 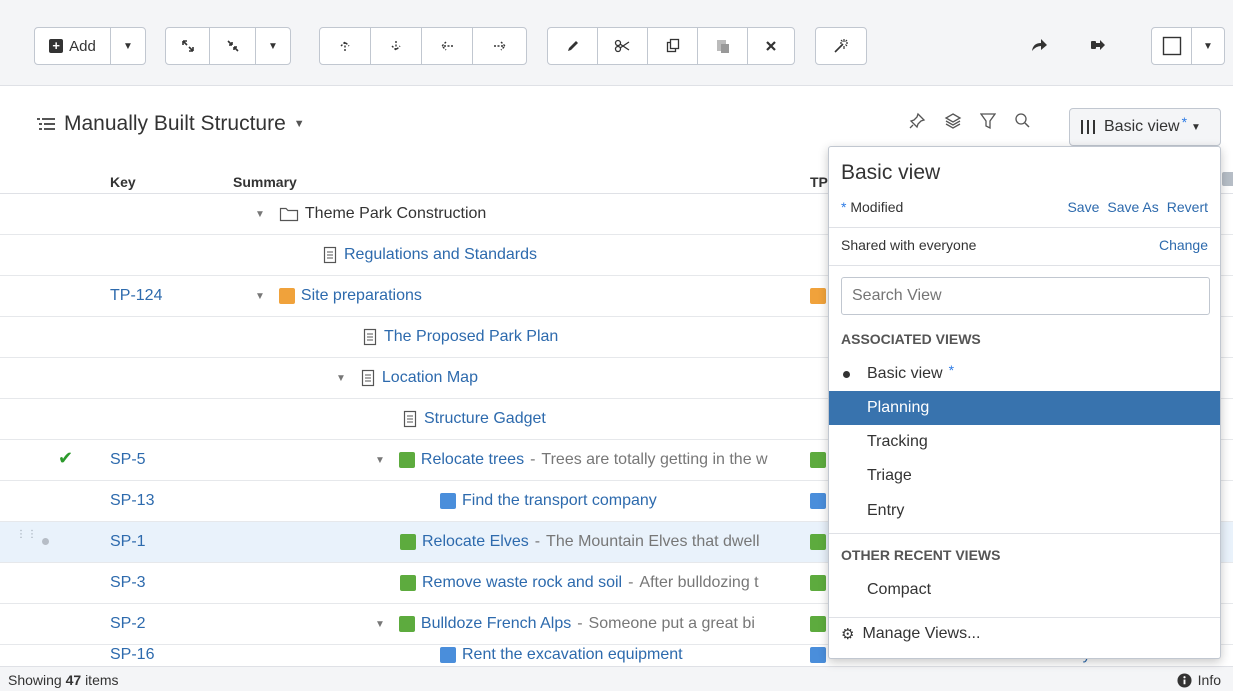 What do you see at coordinates (1024, 408) in the screenshot?
I see `view-item-planning: Planning` at bounding box center [1024, 408].